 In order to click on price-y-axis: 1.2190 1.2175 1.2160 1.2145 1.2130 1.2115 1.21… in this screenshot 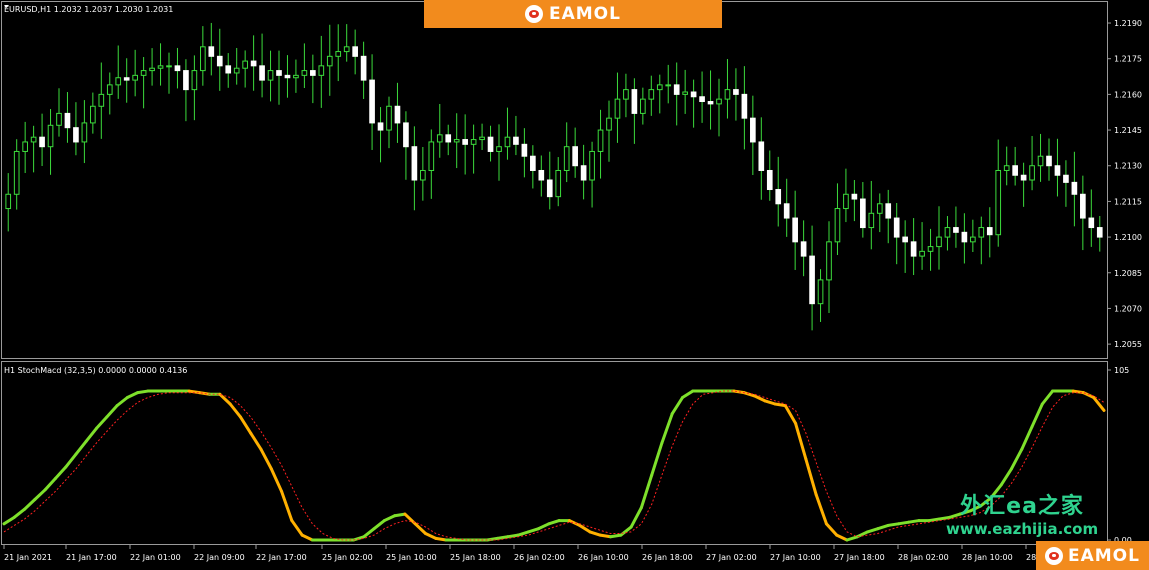, I will do `click(1124, 184)`.